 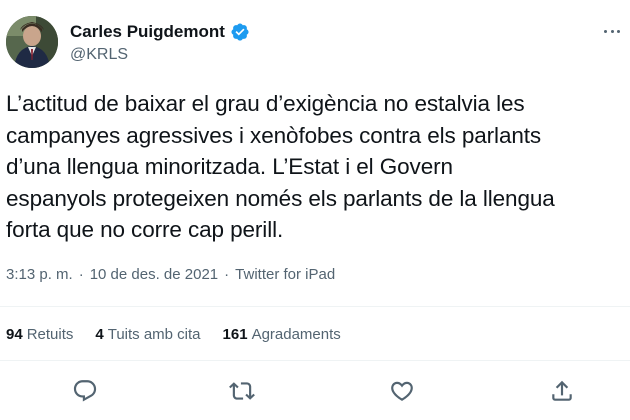 What do you see at coordinates (240, 32) in the screenshot?
I see `verified-badge-icon` at bounding box center [240, 32].